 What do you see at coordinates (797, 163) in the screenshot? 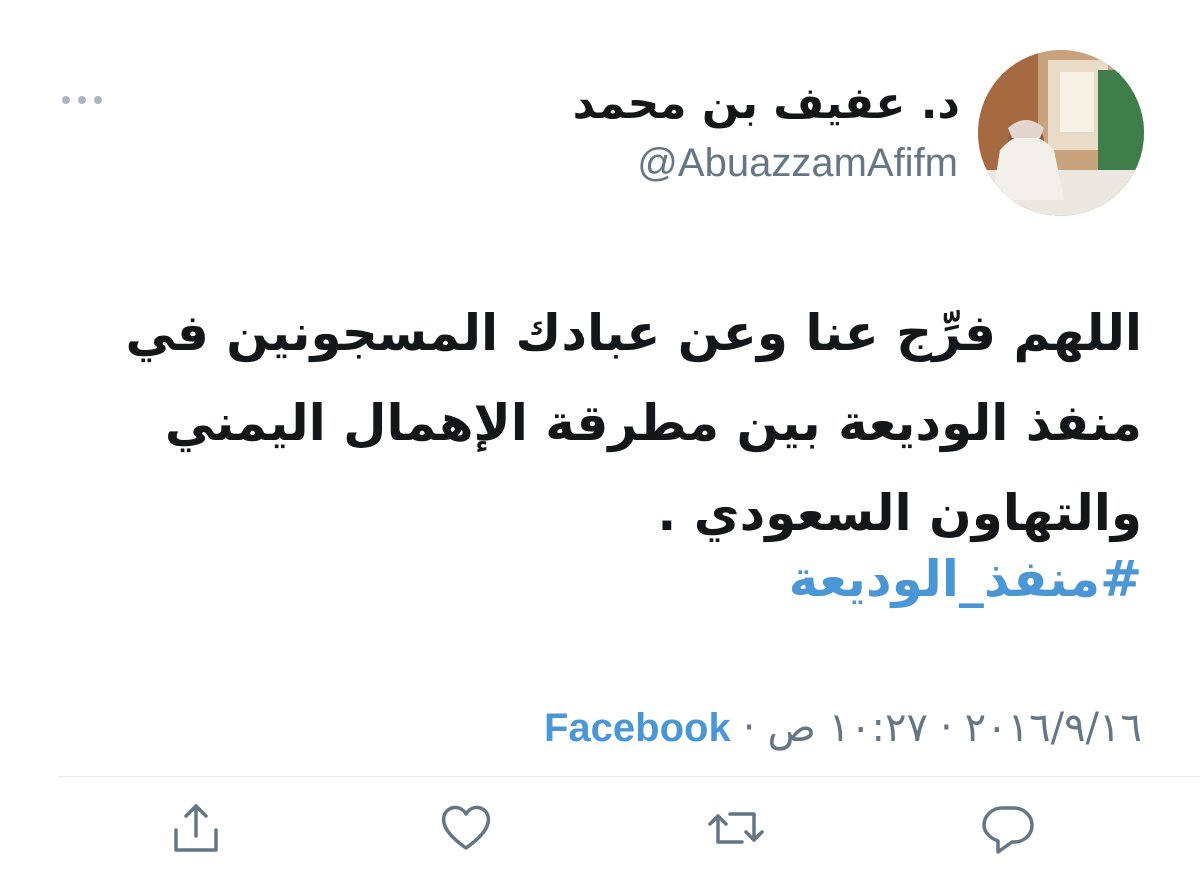
I see `user-handle: @AbuazzamAfifm` at bounding box center [797, 163].